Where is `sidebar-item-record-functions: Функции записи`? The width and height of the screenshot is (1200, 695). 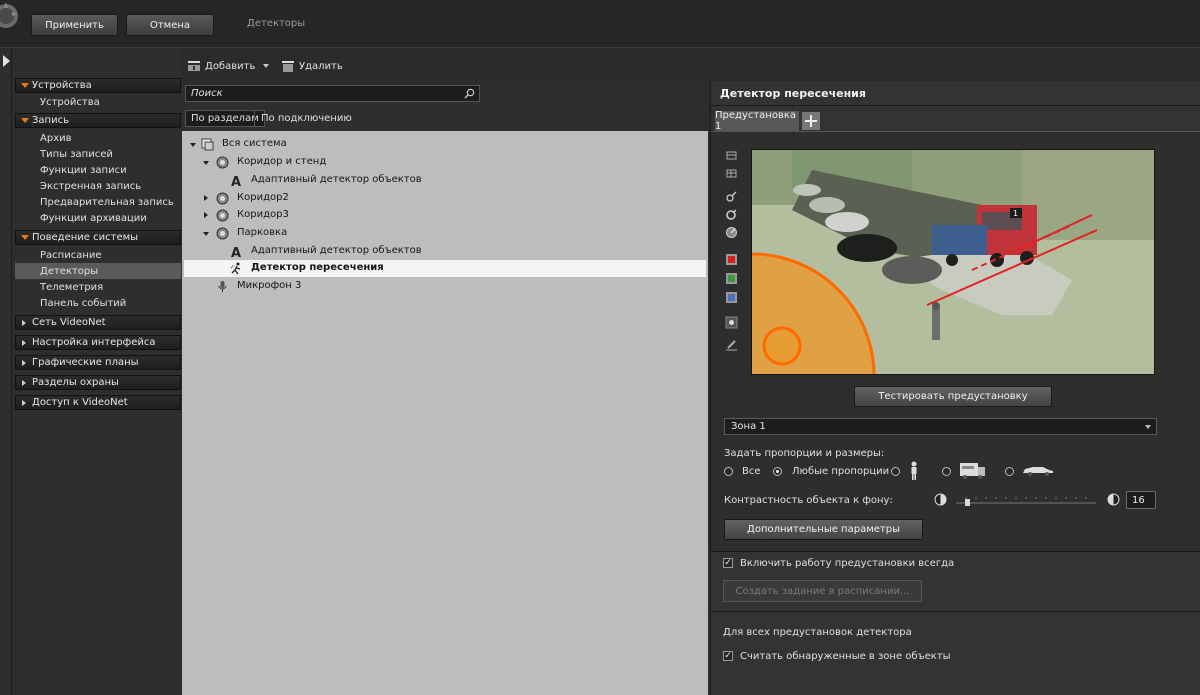
sidebar-item-record-functions: Функции записи is located at coordinates (98, 170).